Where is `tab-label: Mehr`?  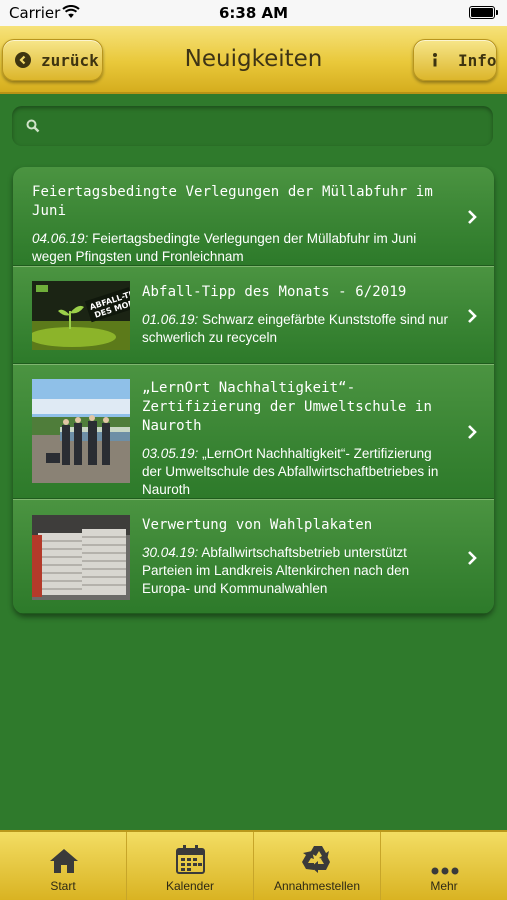
tab-label: Mehr is located at coordinates (444, 886).